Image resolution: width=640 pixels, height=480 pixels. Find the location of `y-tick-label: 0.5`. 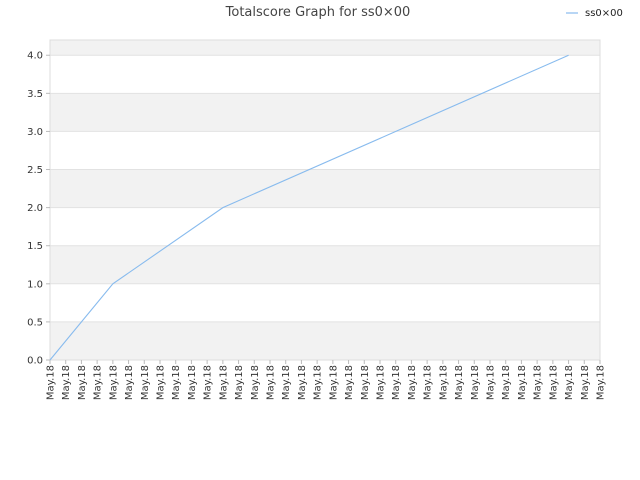

y-tick-label: 0.5 is located at coordinates (35, 322).